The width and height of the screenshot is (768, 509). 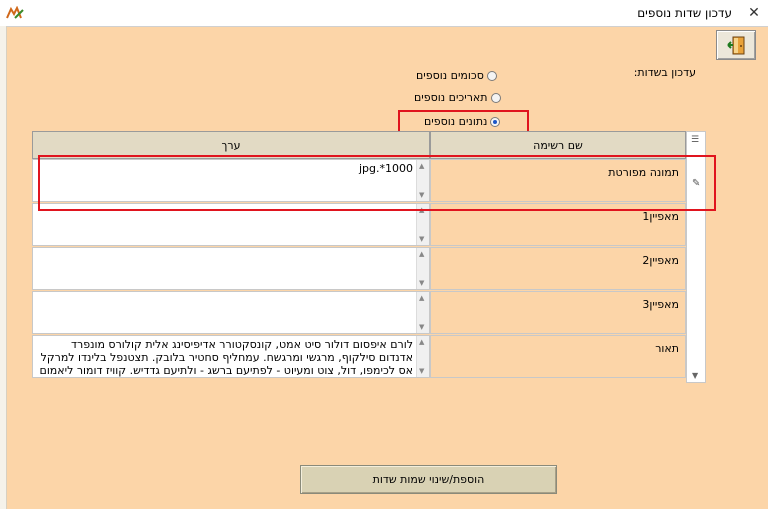 What do you see at coordinates (660, 260) in the screenshot?
I see `name-text: מאפיין2` at bounding box center [660, 260].